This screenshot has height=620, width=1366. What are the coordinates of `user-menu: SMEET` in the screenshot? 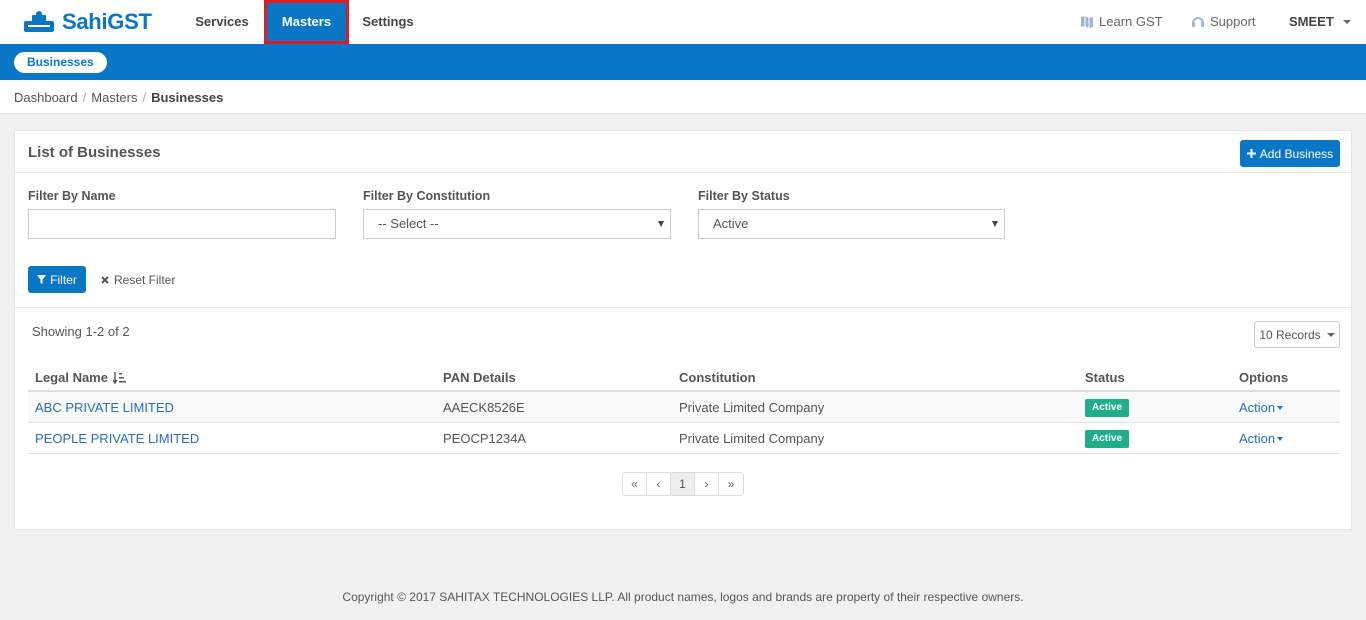 It's located at (1320, 22).